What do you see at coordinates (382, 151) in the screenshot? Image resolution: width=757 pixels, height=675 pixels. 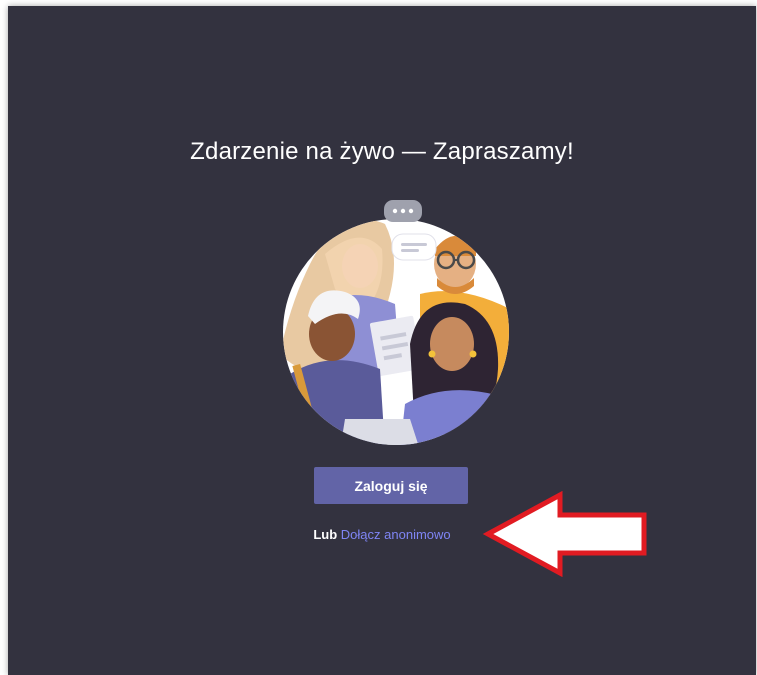 I see `page-title: Zdarzenie na żywo — Zapraszamy!` at bounding box center [382, 151].